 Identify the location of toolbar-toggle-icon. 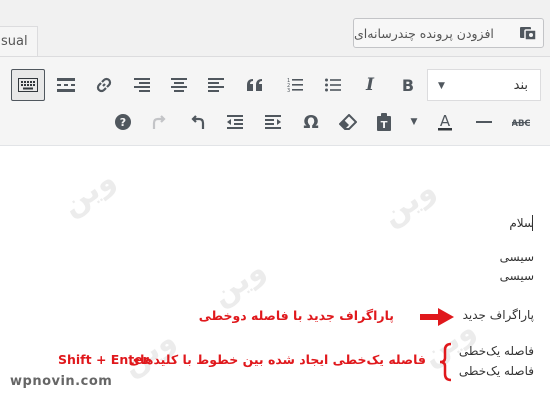
(28, 85).